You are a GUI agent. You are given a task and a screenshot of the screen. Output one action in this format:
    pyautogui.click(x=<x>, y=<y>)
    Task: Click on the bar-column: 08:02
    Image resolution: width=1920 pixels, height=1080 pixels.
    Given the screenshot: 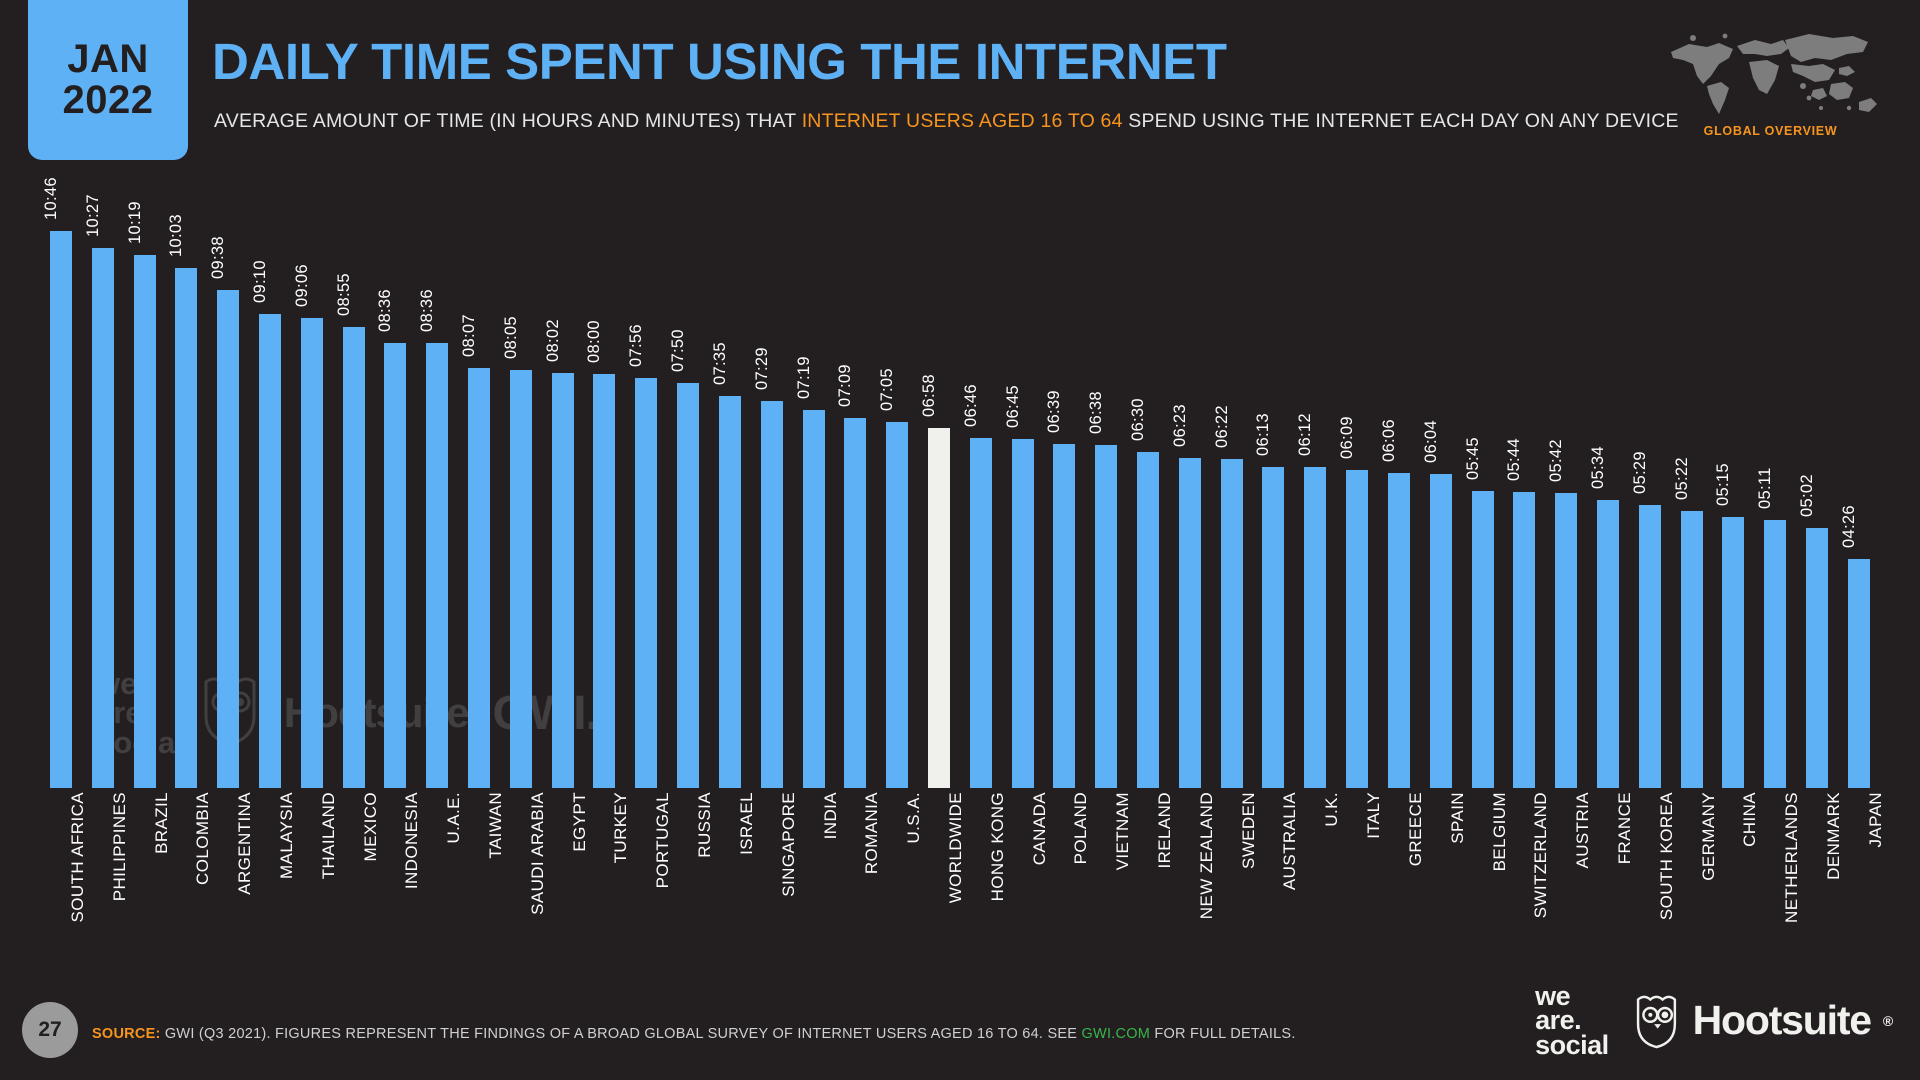 What is the action you would take?
    pyautogui.click(x=563, y=478)
    